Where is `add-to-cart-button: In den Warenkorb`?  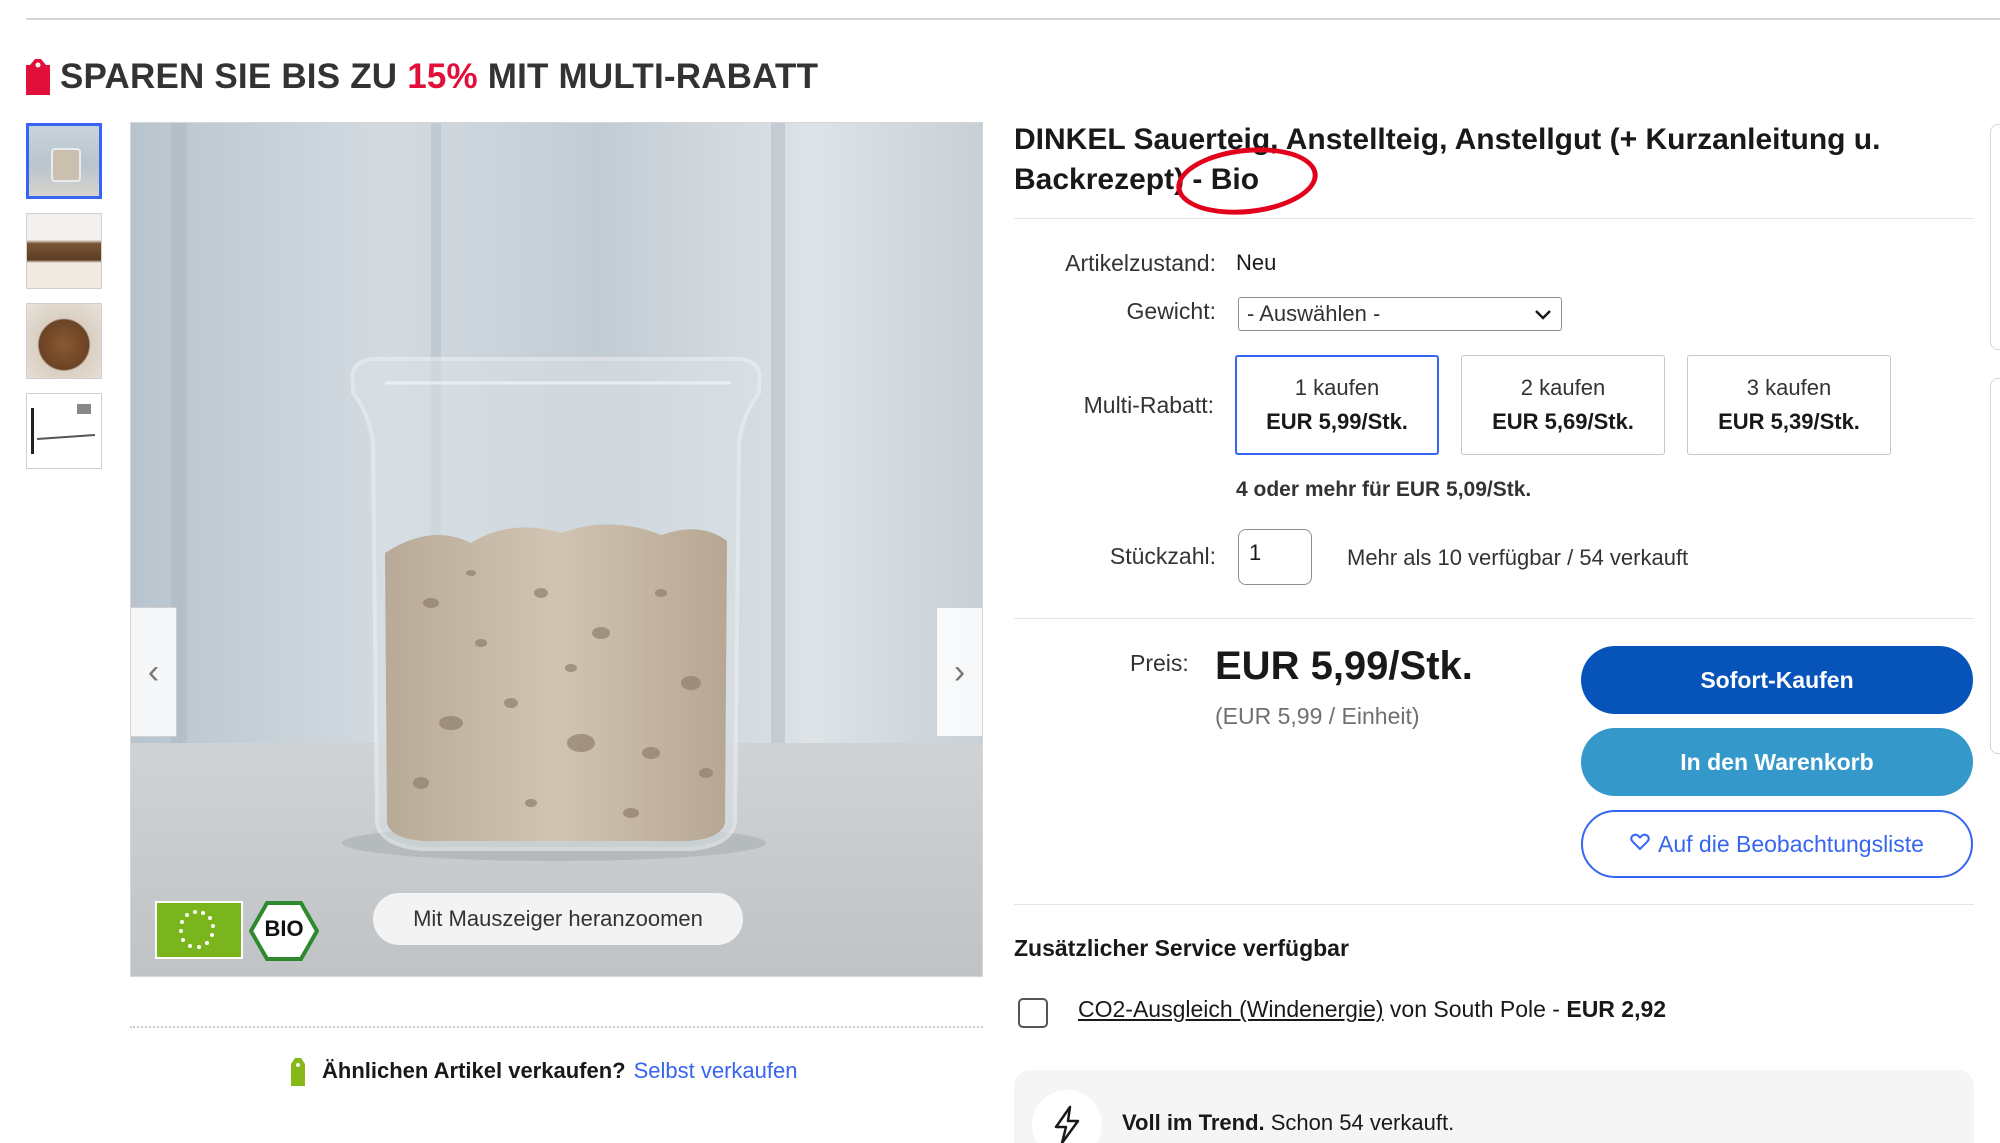 add-to-cart-button: In den Warenkorb is located at coordinates (1777, 762).